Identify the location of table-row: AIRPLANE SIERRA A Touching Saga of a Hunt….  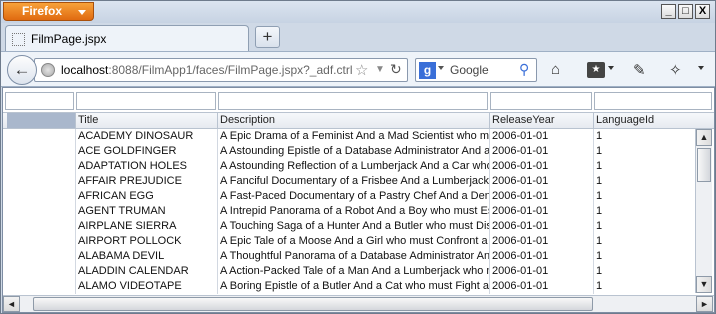
(358, 226).